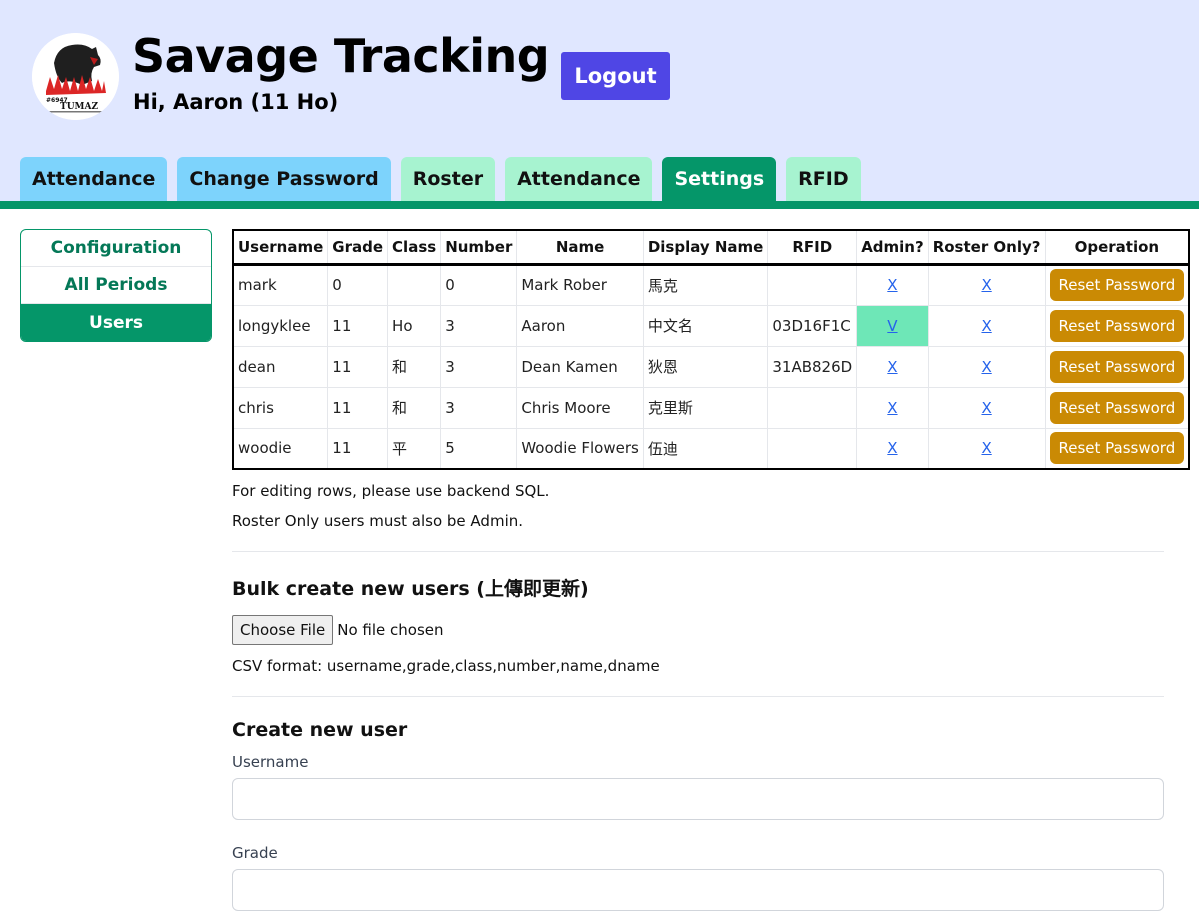 This screenshot has width=1199, height=911. I want to click on sidebar-item-all-periods: All Periods, so click(116, 285).